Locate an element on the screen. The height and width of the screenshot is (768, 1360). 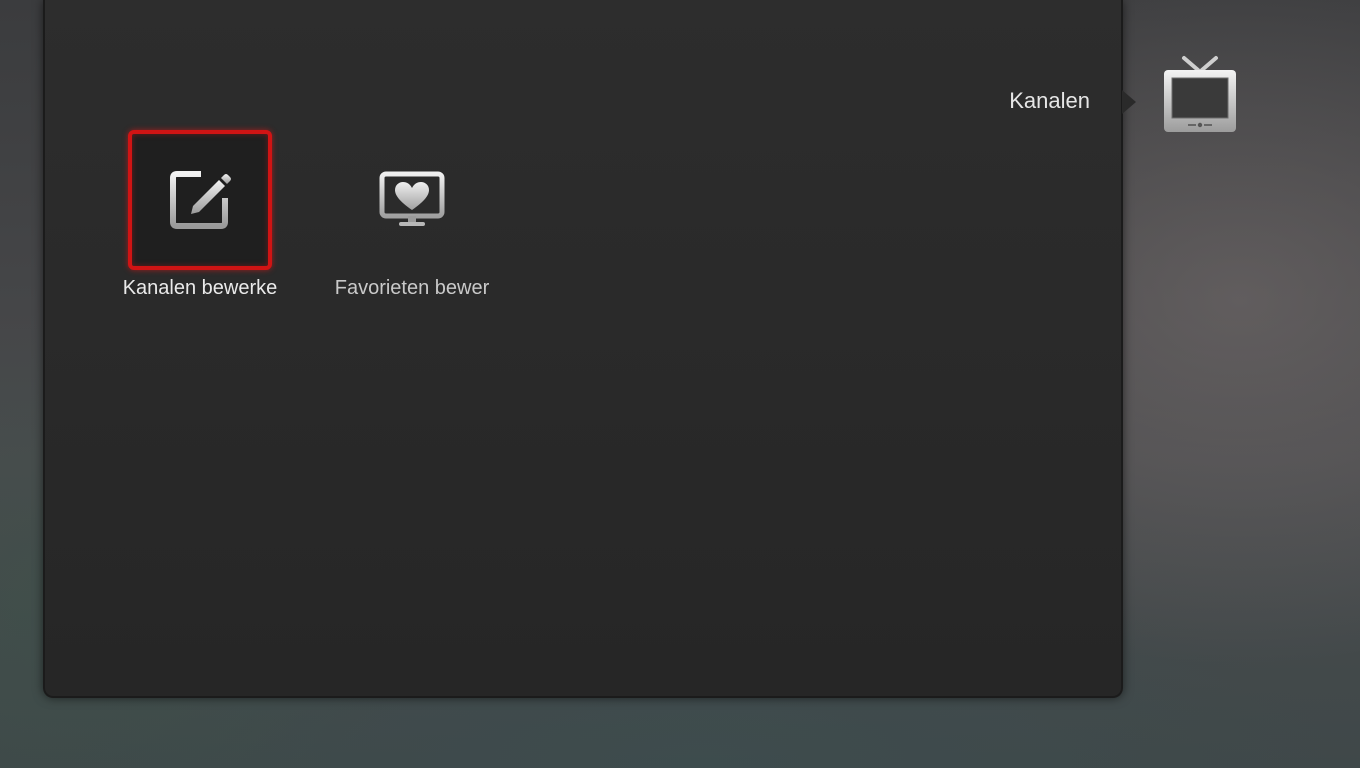
tv-icon is located at coordinates (1200, 94).